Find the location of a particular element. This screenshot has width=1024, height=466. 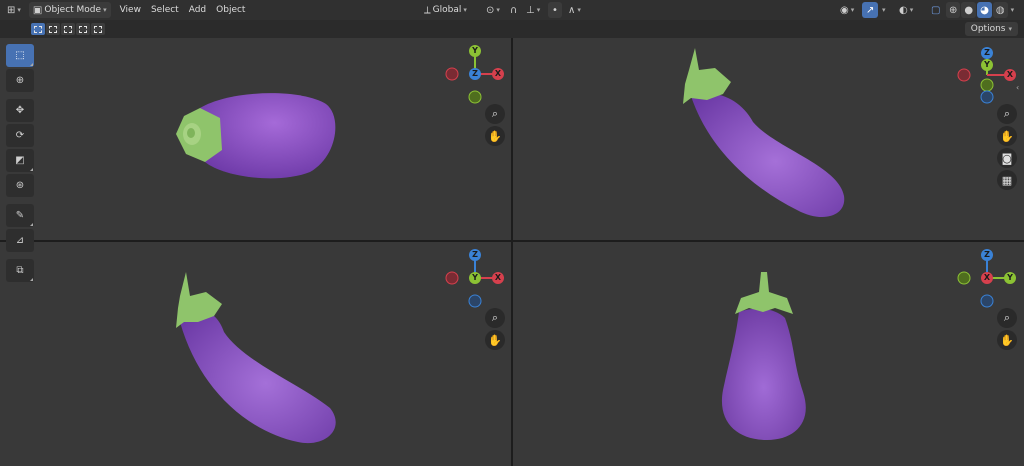

proportional-falloff-dropdown: ∧ ▾ is located at coordinates (574, 10).